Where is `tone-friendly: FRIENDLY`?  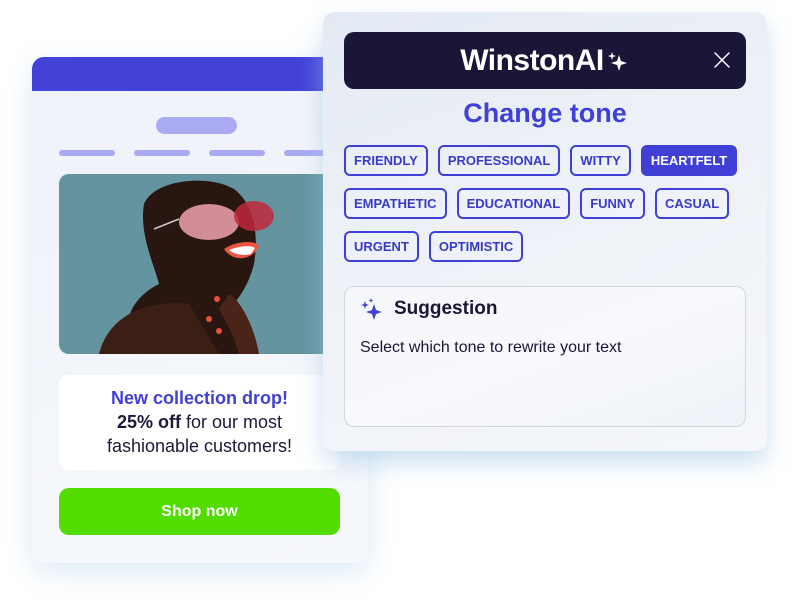
tone-friendly: FRIENDLY is located at coordinates (386, 160).